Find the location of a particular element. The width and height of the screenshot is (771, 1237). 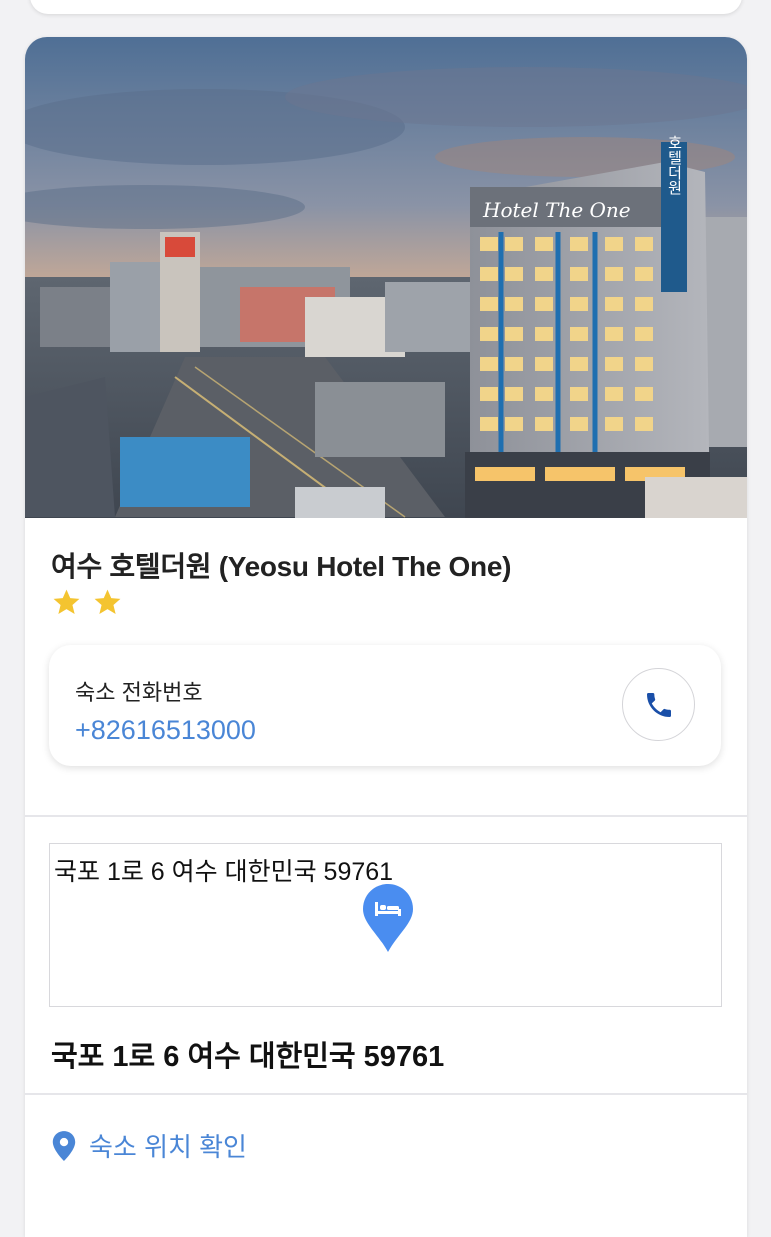

hotel-title: 여수 호텔더원 (Yeosu Hotel The One) is located at coordinates (281, 566).